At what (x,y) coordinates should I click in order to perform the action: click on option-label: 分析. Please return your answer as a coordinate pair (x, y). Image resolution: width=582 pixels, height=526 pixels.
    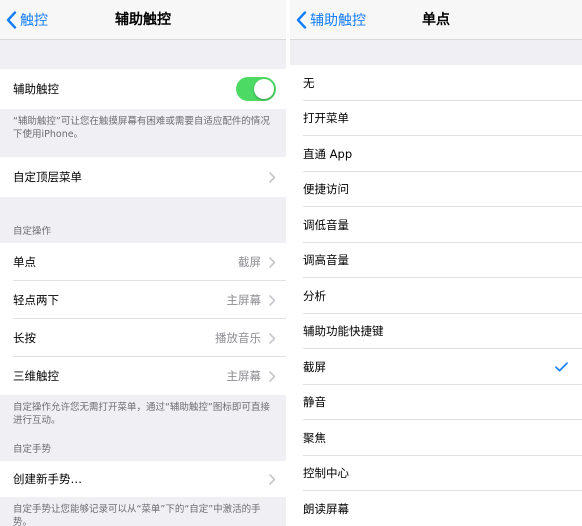
    Looking at the image, I should click on (314, 295).